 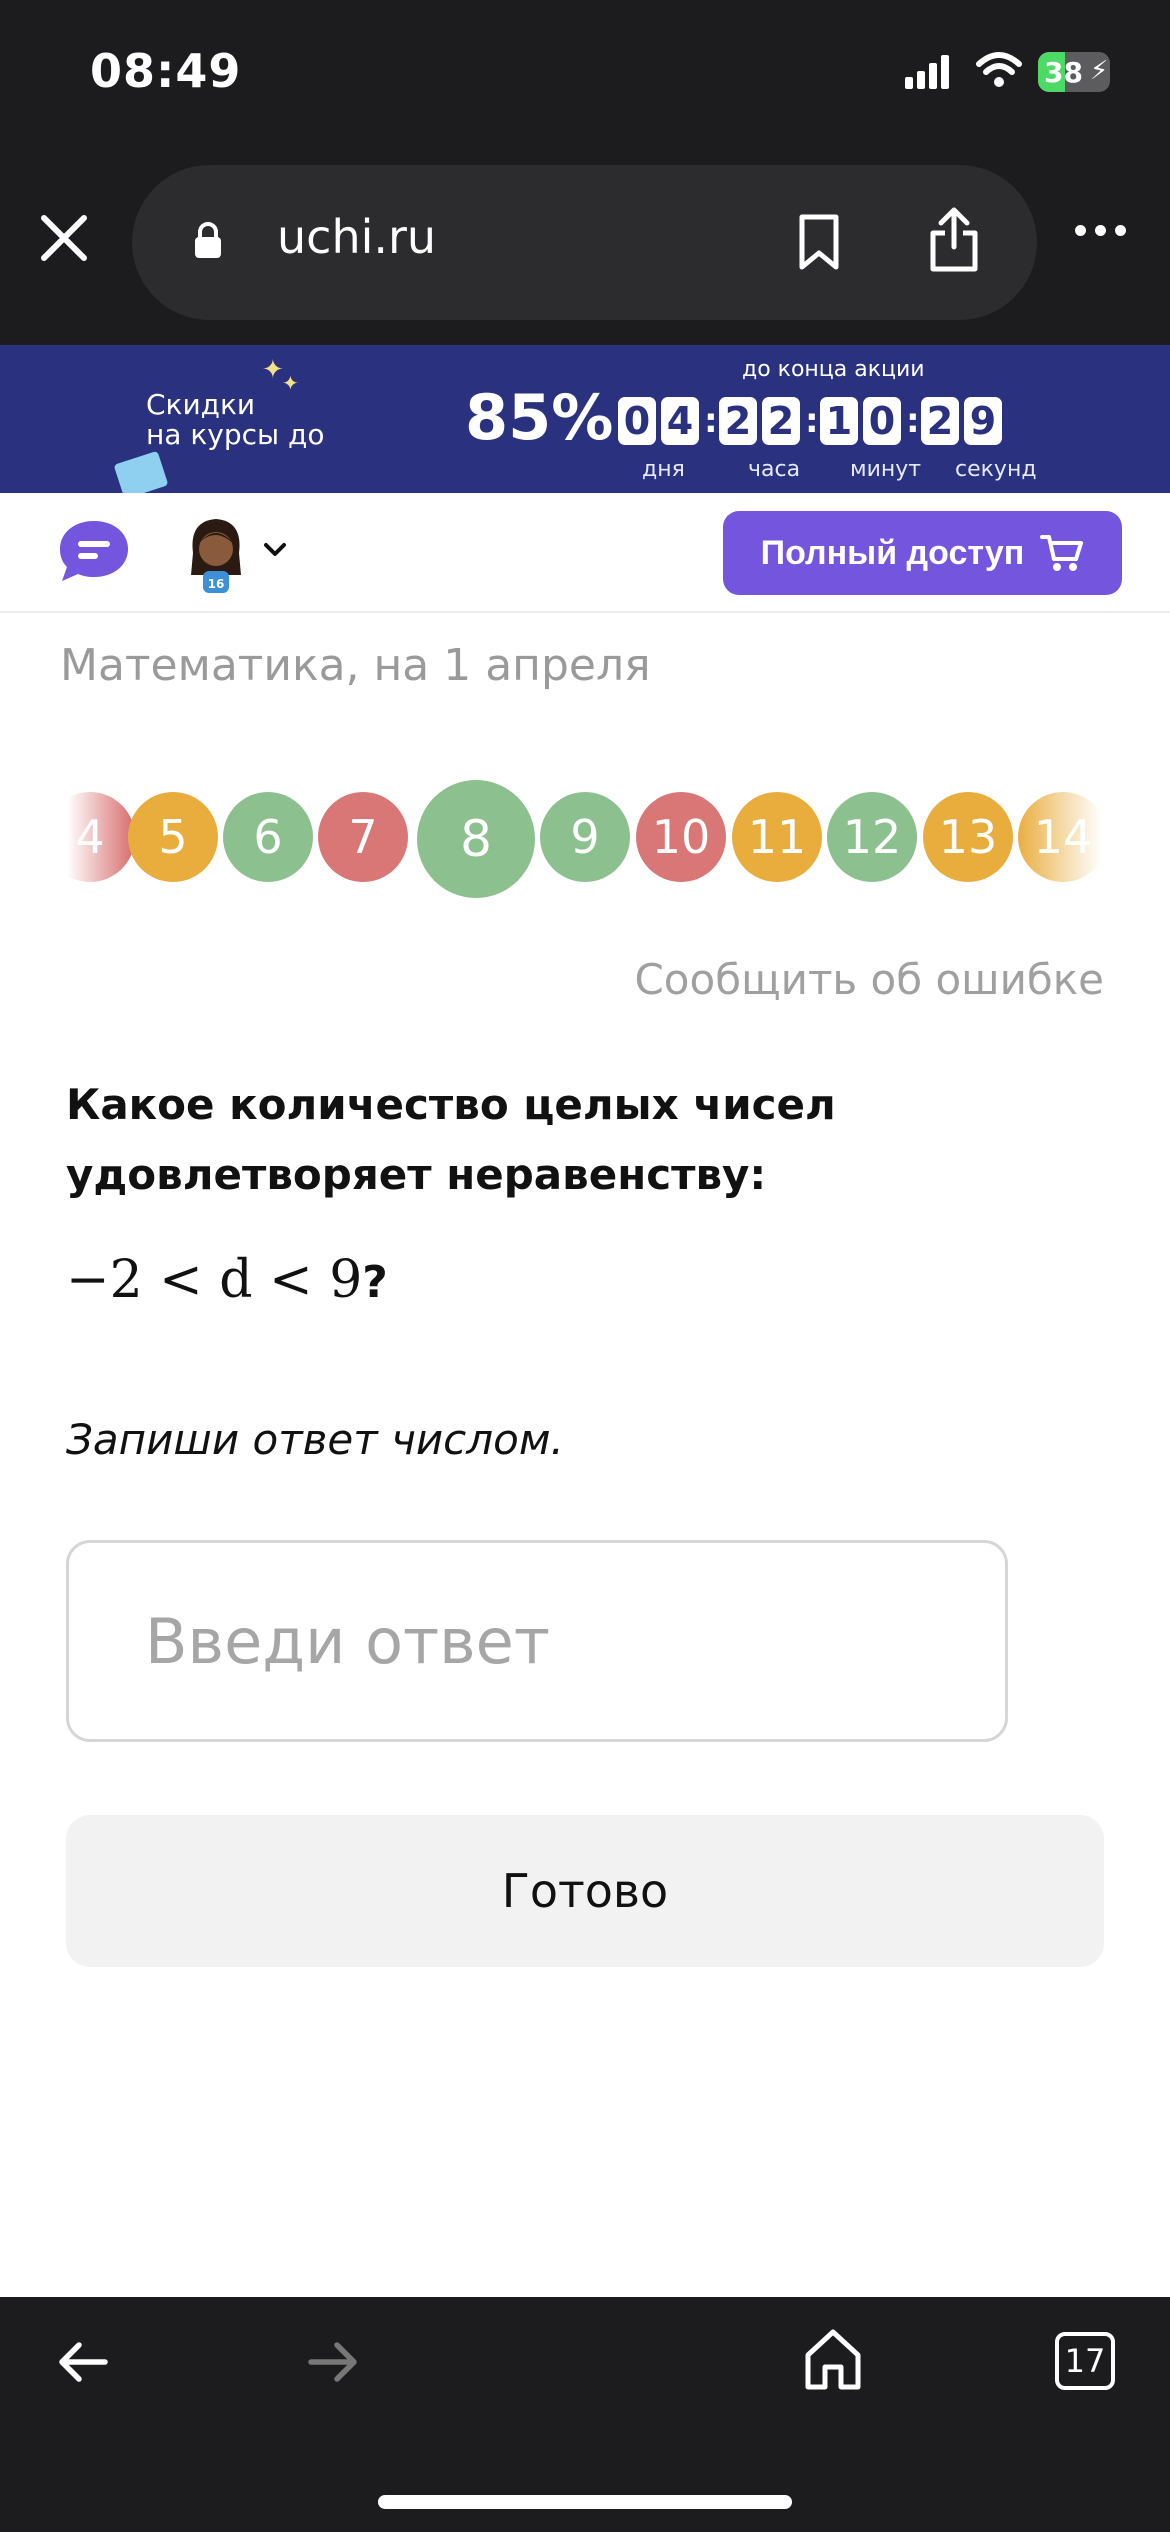 I want to click on battery-percent: 38, so click(x=1063, y=72).